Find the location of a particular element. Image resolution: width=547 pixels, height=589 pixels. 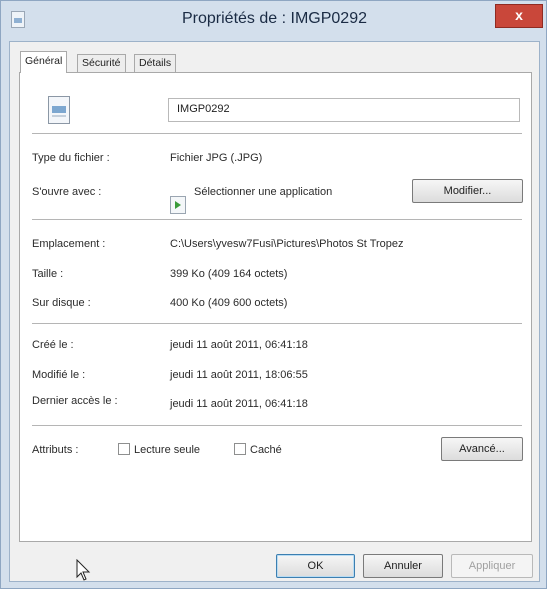

file-type-label: Type du fichier : is located at coordinates (71, 158).